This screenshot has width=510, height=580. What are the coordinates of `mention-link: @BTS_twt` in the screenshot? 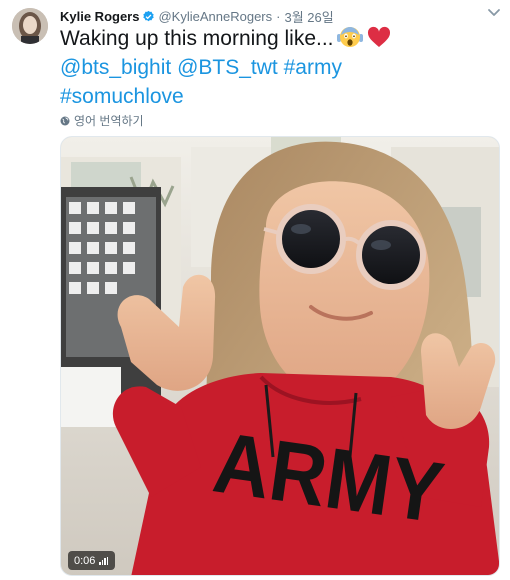 It's located at (227, 67).